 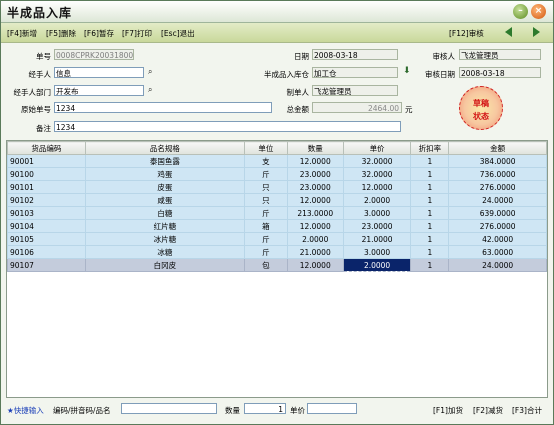 I want to click on cell-name: 白糖, so click(x=164, y=213).